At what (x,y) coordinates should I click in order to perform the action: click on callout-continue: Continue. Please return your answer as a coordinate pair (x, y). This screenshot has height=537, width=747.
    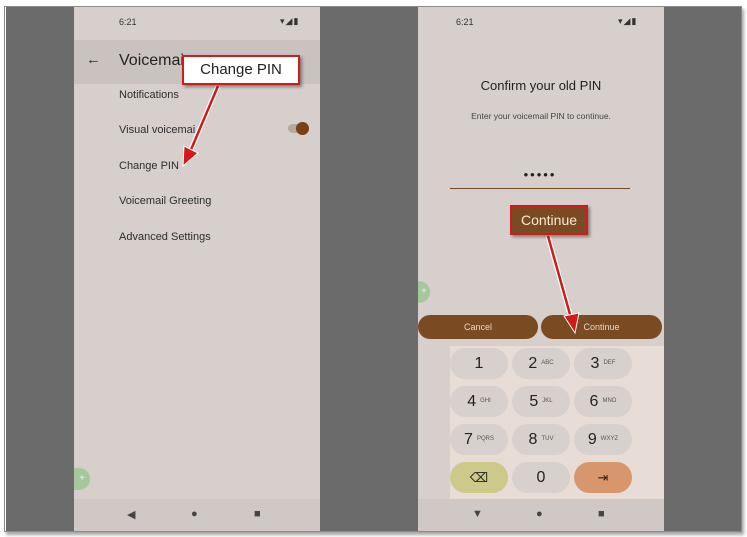
    Looking at the image, I should click on (549, 220).